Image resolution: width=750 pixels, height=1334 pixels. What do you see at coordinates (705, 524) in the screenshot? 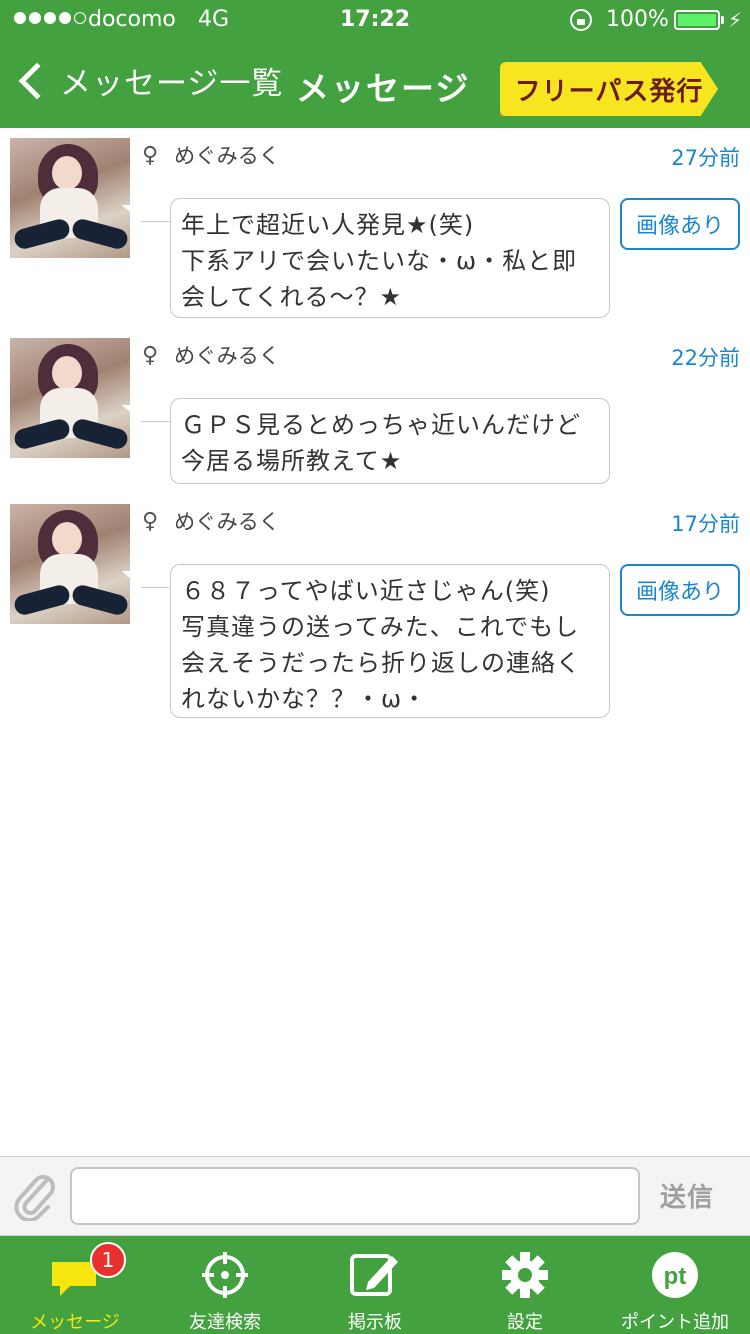
I see `timestamp: 17分前` at bounding box center [705, 524].